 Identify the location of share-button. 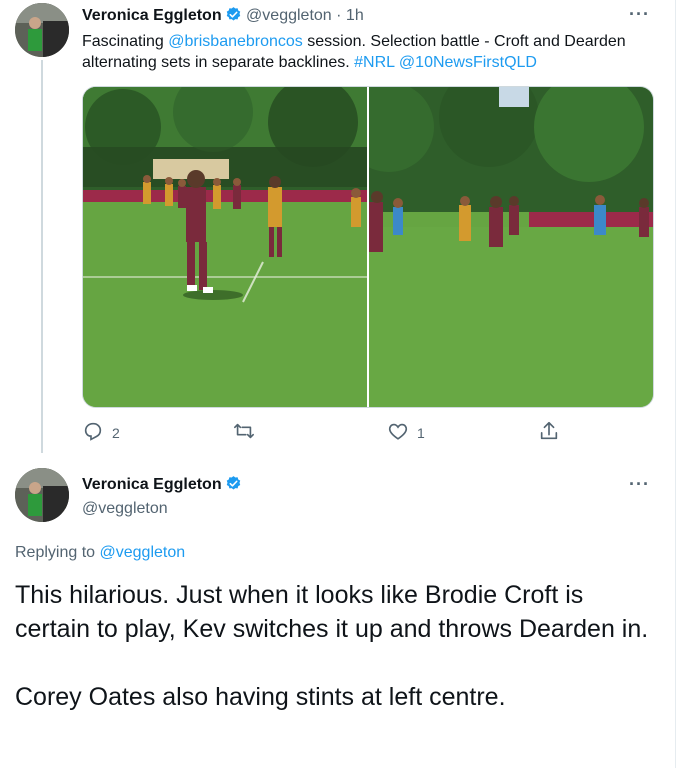
(549, 432).